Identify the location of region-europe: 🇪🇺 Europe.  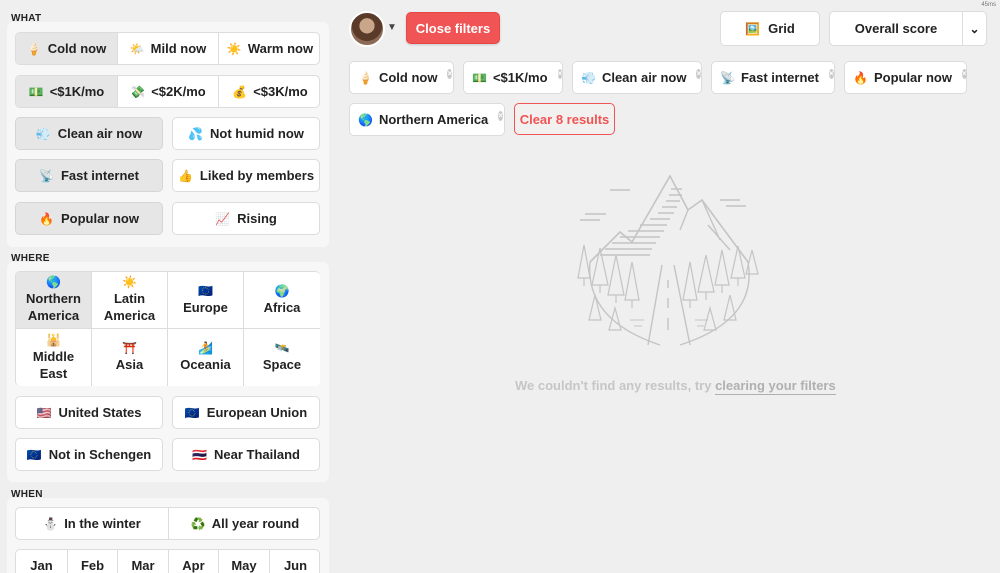
(206, 300).